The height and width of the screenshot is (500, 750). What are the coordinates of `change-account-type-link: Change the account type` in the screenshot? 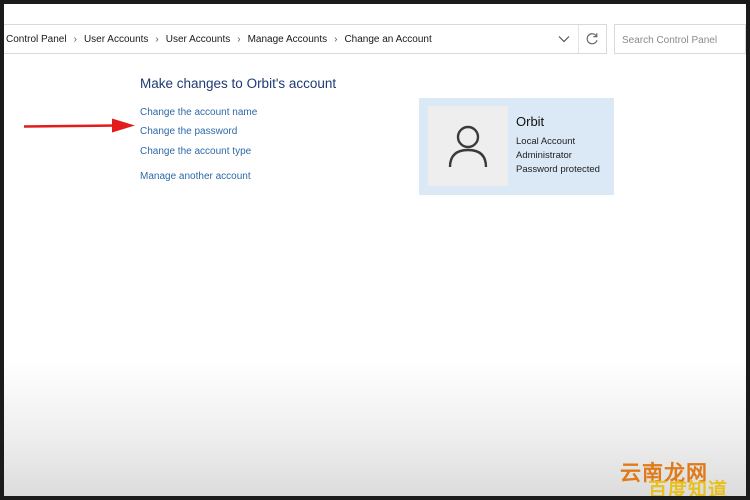 It's located at (195, 151).